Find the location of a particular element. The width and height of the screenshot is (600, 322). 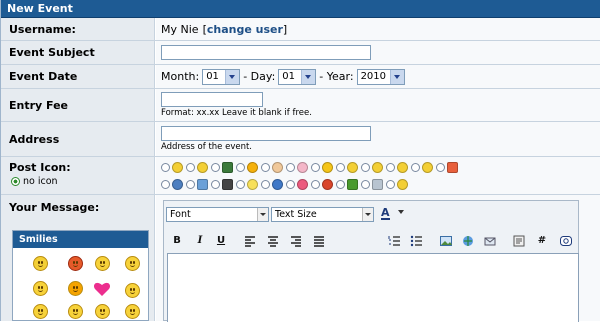

post-icon-option-face2 is located at coordinates (372, 167).